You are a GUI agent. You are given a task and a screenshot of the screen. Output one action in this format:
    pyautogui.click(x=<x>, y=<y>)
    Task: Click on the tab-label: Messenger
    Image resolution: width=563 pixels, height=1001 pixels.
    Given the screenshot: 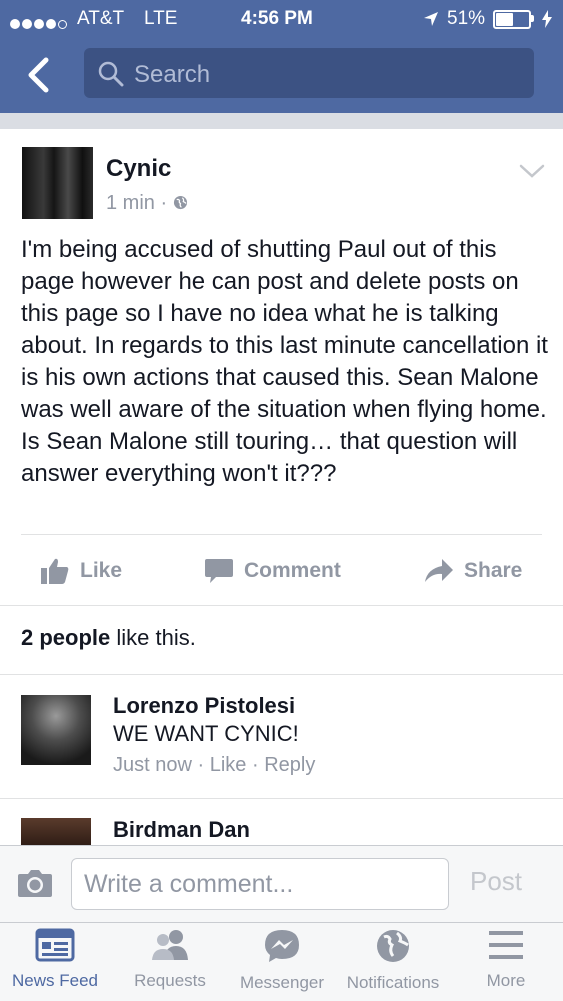 What is the action you would take?
    pyautogui.click(x=282, y=982)
    